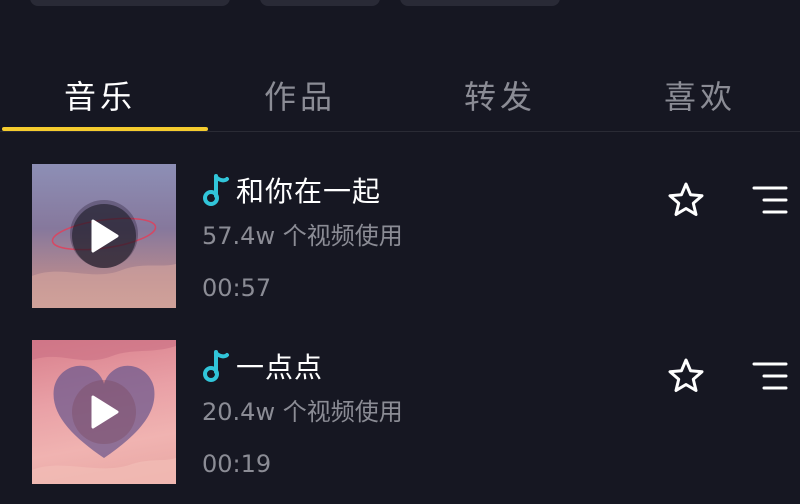  Describe the element at coordinates (500, 94) in the screenshot. I see `tab-reposts: 转发` at that location.